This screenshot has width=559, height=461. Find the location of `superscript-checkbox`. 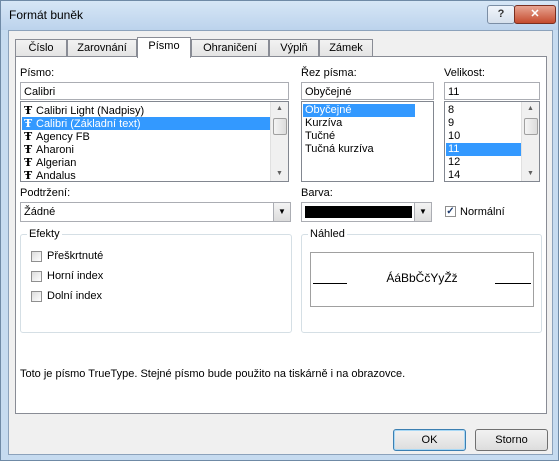

superscript-checkbox is located at coordinates (36, 276).